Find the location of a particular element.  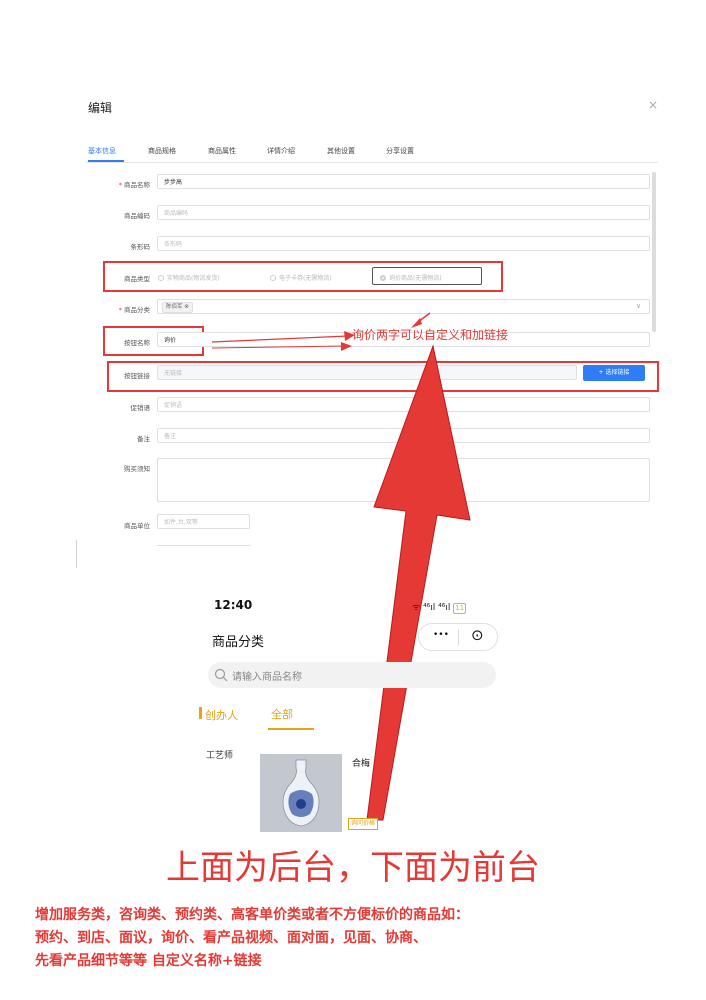

search-input: 请输入商品名称 is located at coordinates (267, 675).